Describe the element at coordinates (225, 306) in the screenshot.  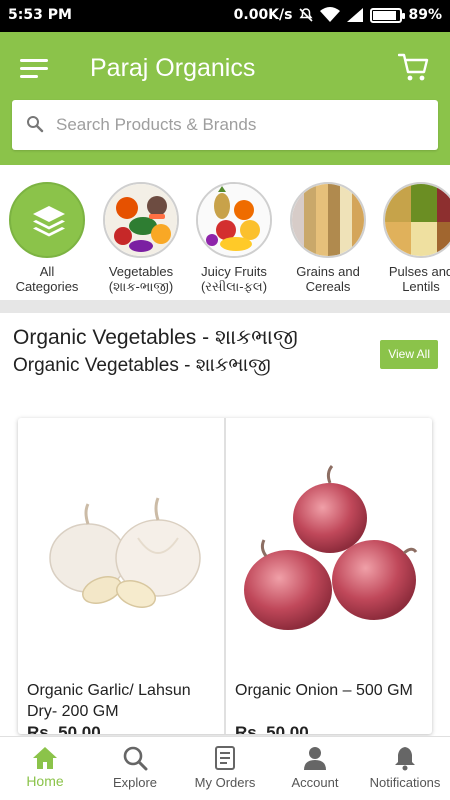
I see `section-divider` at that location.